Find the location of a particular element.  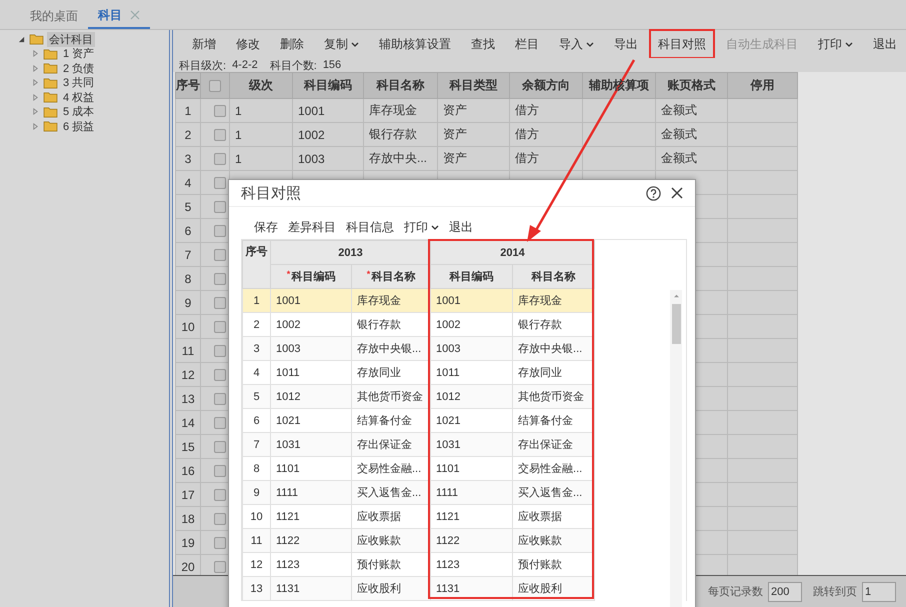

toolbar-button: 修改 is located at coordinates (248, 44).